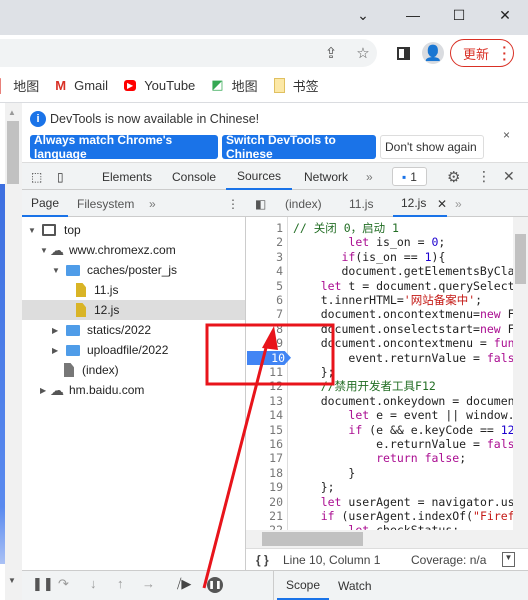 The height and width of the screenshot is (600, 528). Describe the element at coordinates (509, 176) in the screenshot. I see `close-devtools-icon: ✕` at that location.